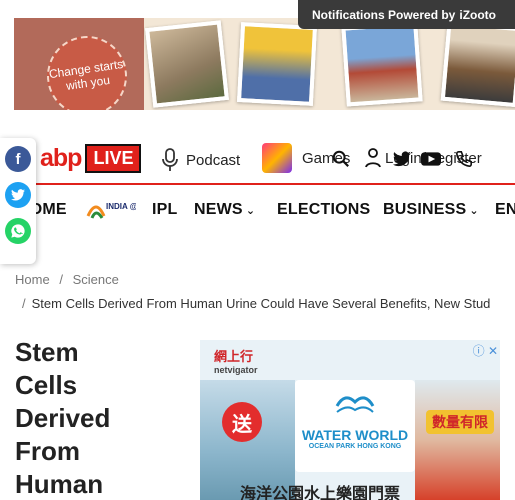  I want to click on india-2047-logo: INDIA @2047, so click(111, 210).